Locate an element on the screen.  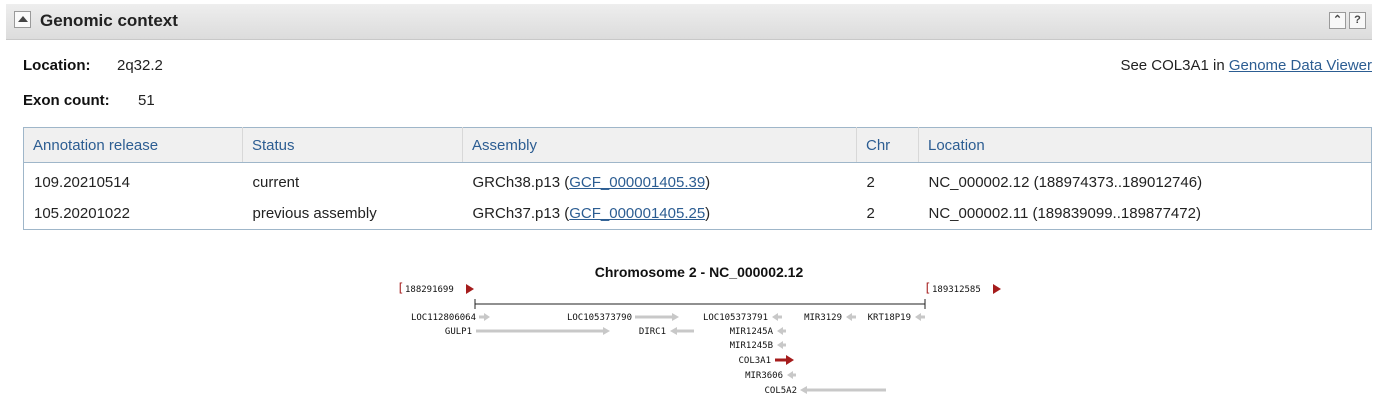
gene-label: LOC105373791 is located at coordinates (735, 318).